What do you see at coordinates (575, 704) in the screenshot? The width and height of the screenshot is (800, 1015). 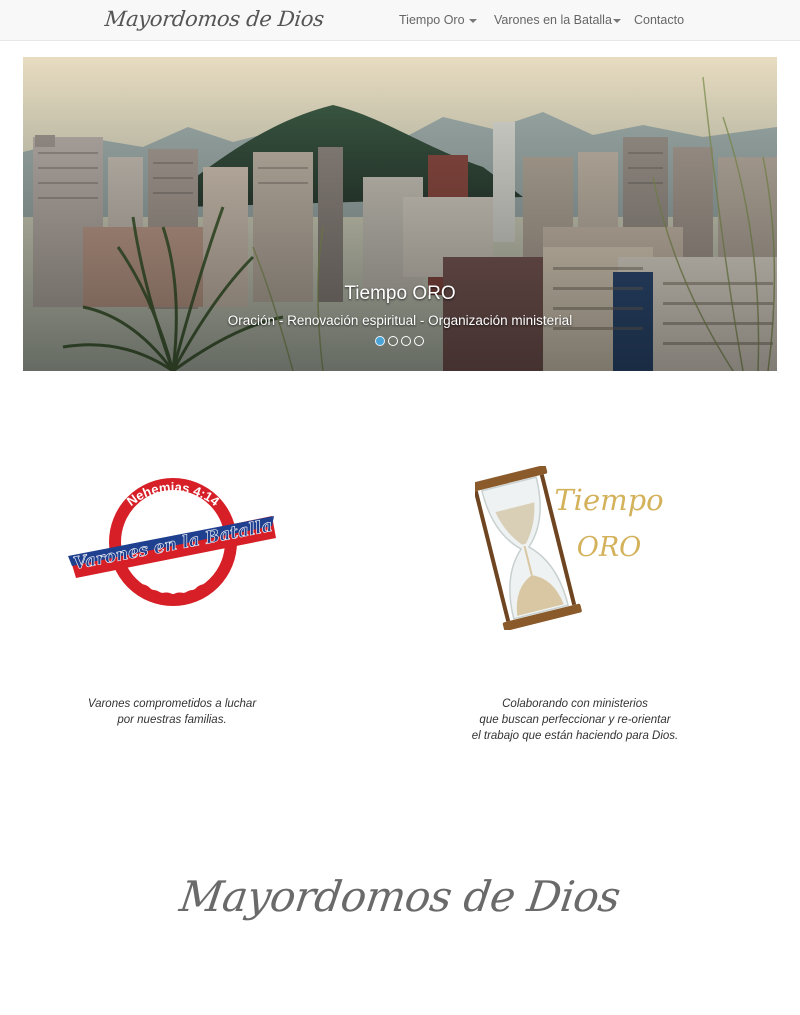 I see `description-line: Colaborando con ministerios` at bounding box center [575, 704].